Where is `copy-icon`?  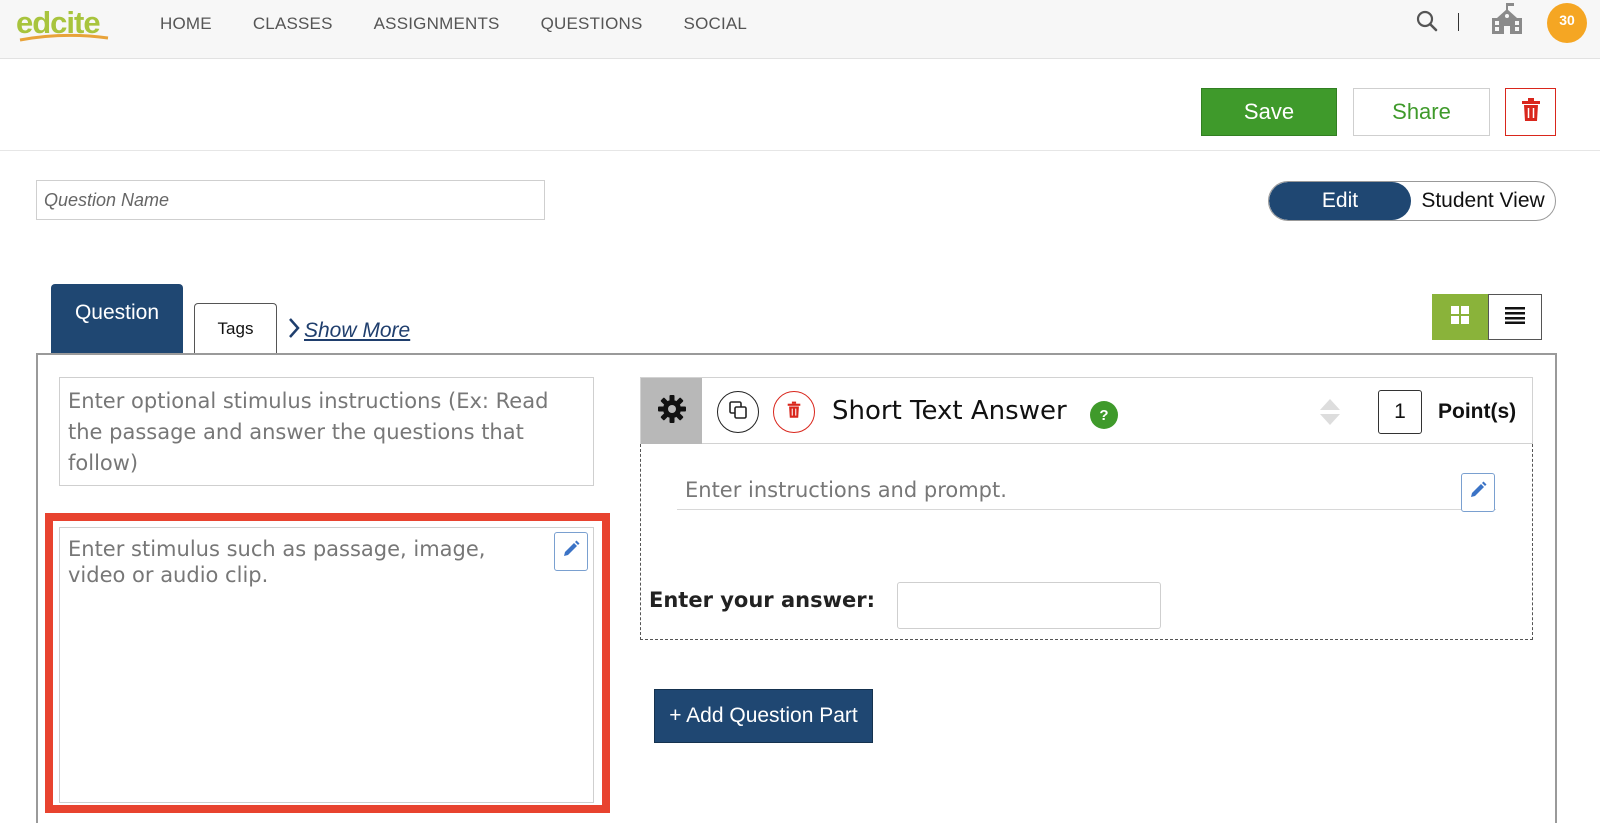 copy-icon is located at coordinates (738, 412).